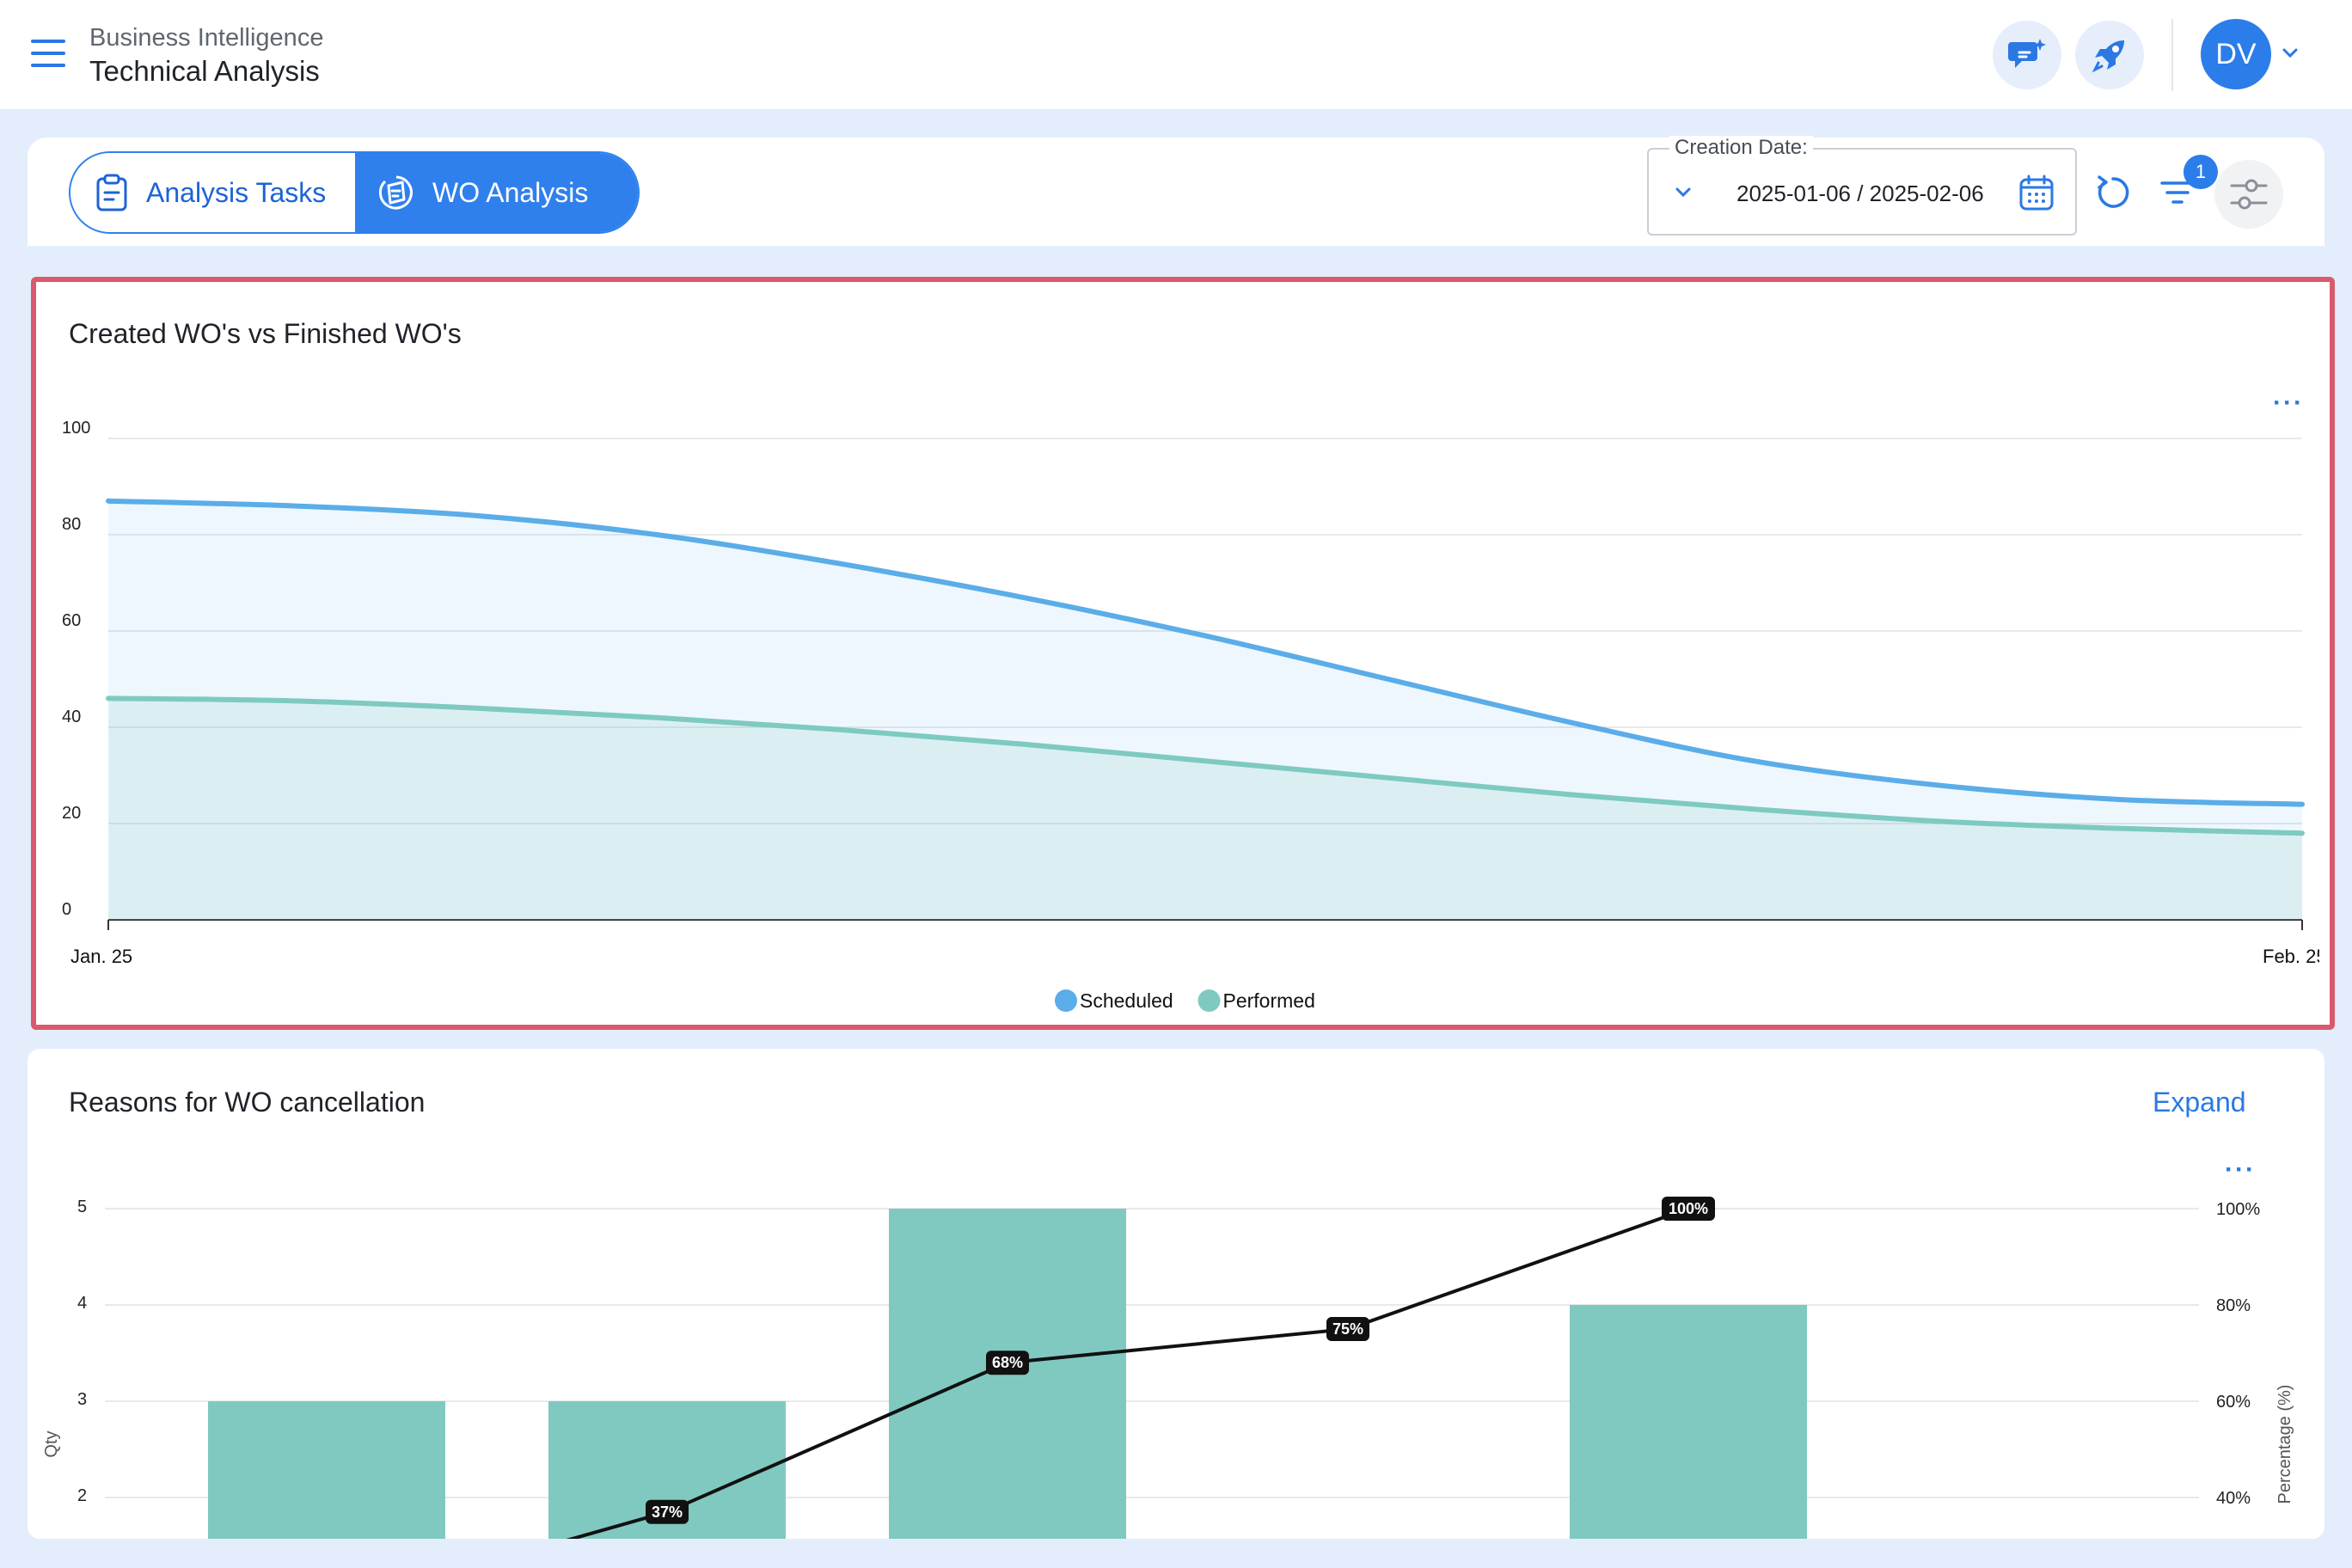  What do you see at coordinates (1007, 1362) in the screenshot?
I see `data-label: 68%` at bounding box center [1007, 1362].